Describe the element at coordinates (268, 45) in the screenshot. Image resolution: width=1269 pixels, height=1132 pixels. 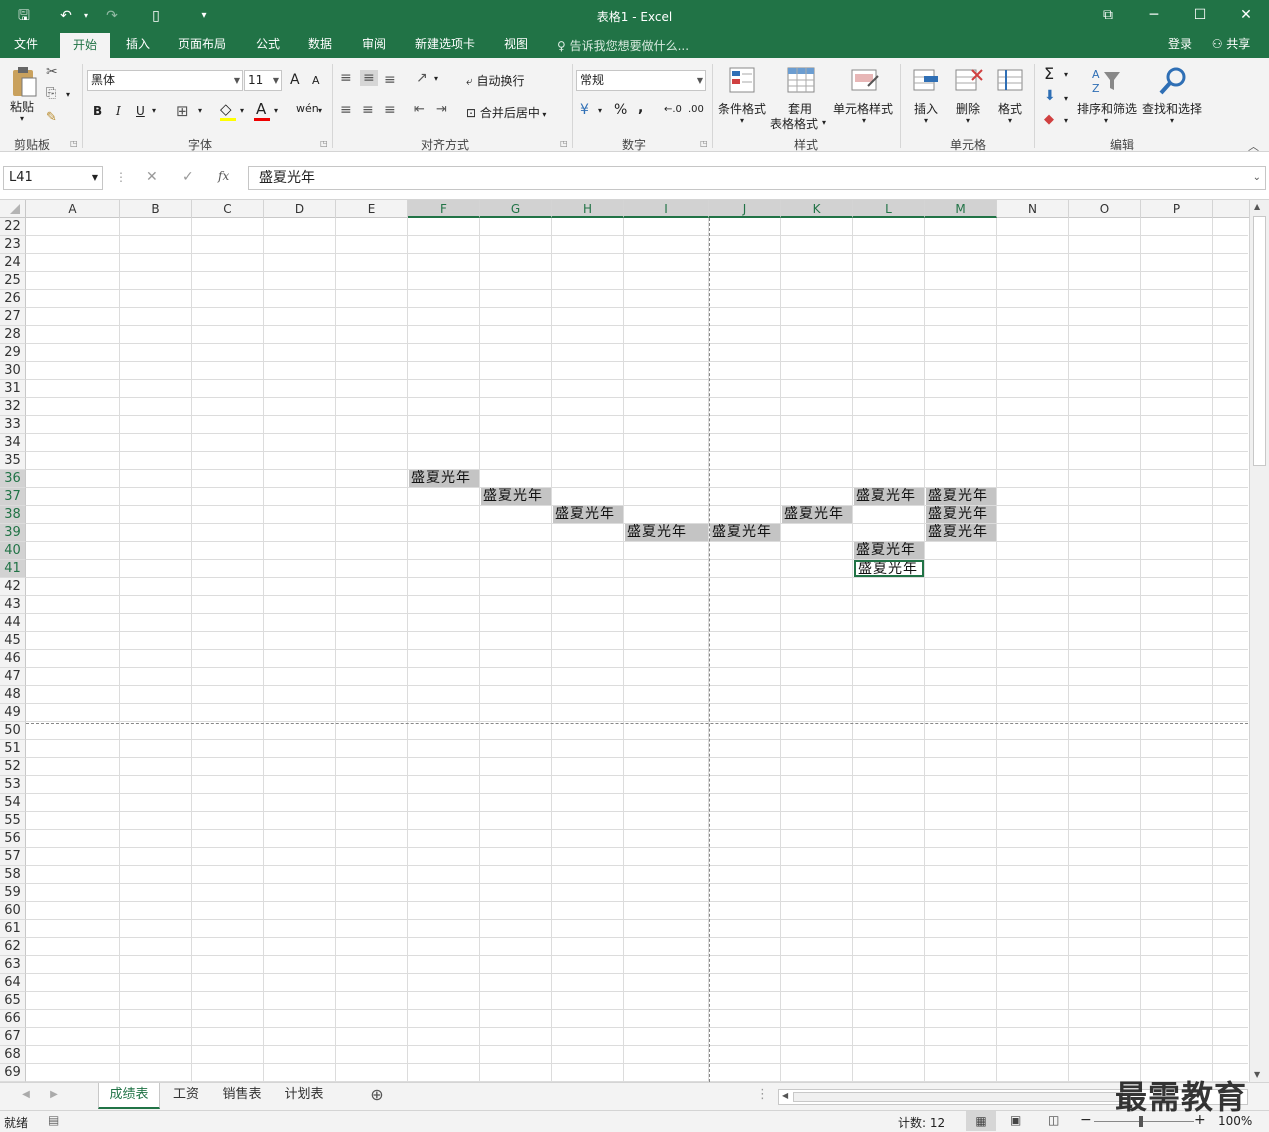
I see `tab-formulas: 公式` at that location.